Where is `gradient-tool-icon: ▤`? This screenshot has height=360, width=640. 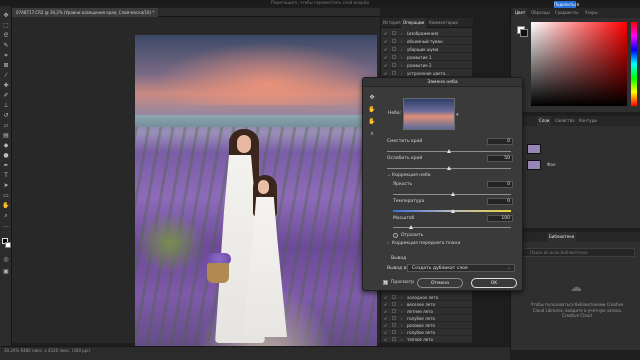 gradient-tool-icon: ▤ is located at coordinates (6, 135).